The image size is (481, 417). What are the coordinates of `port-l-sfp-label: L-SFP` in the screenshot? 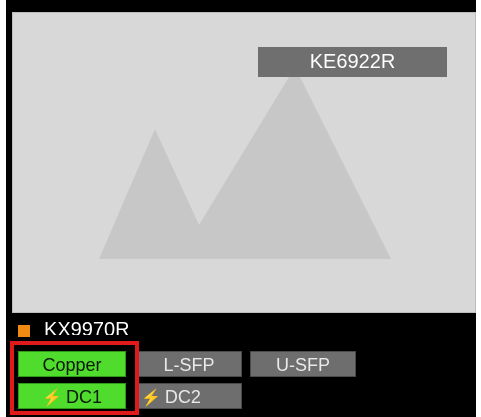 It's located at (189, 365).